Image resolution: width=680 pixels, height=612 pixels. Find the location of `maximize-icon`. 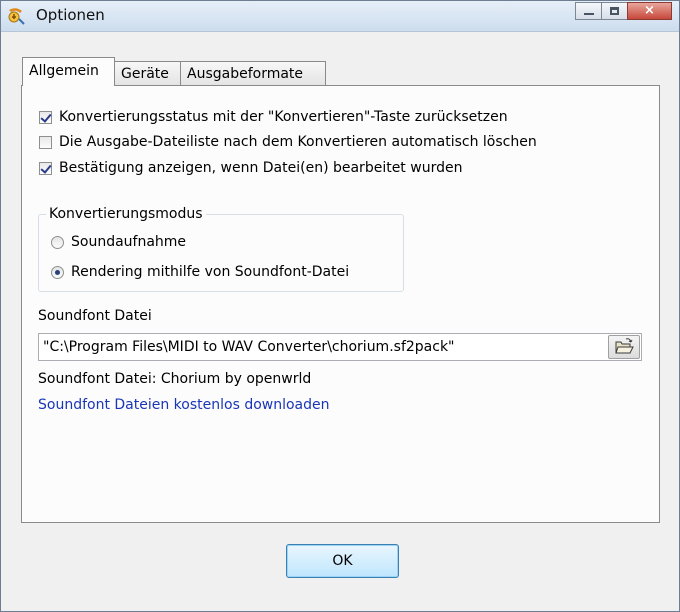

maximize-icon is located at coordinates (614, 11).